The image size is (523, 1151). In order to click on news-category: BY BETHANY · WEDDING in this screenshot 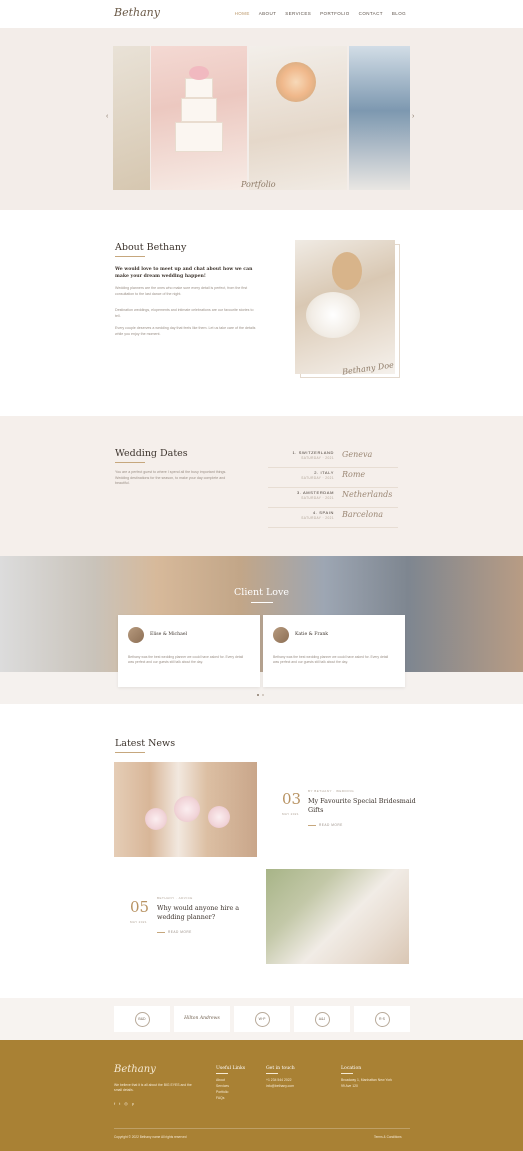, I will do `click(331, 791)`.